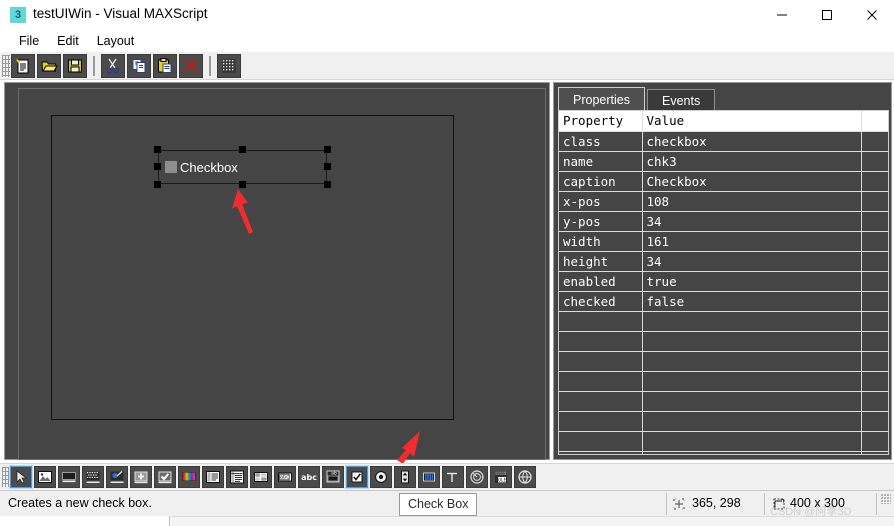  Describe the element at coordinates (357, 477) in the screenshot. I see `tool-checkbox` at that location.